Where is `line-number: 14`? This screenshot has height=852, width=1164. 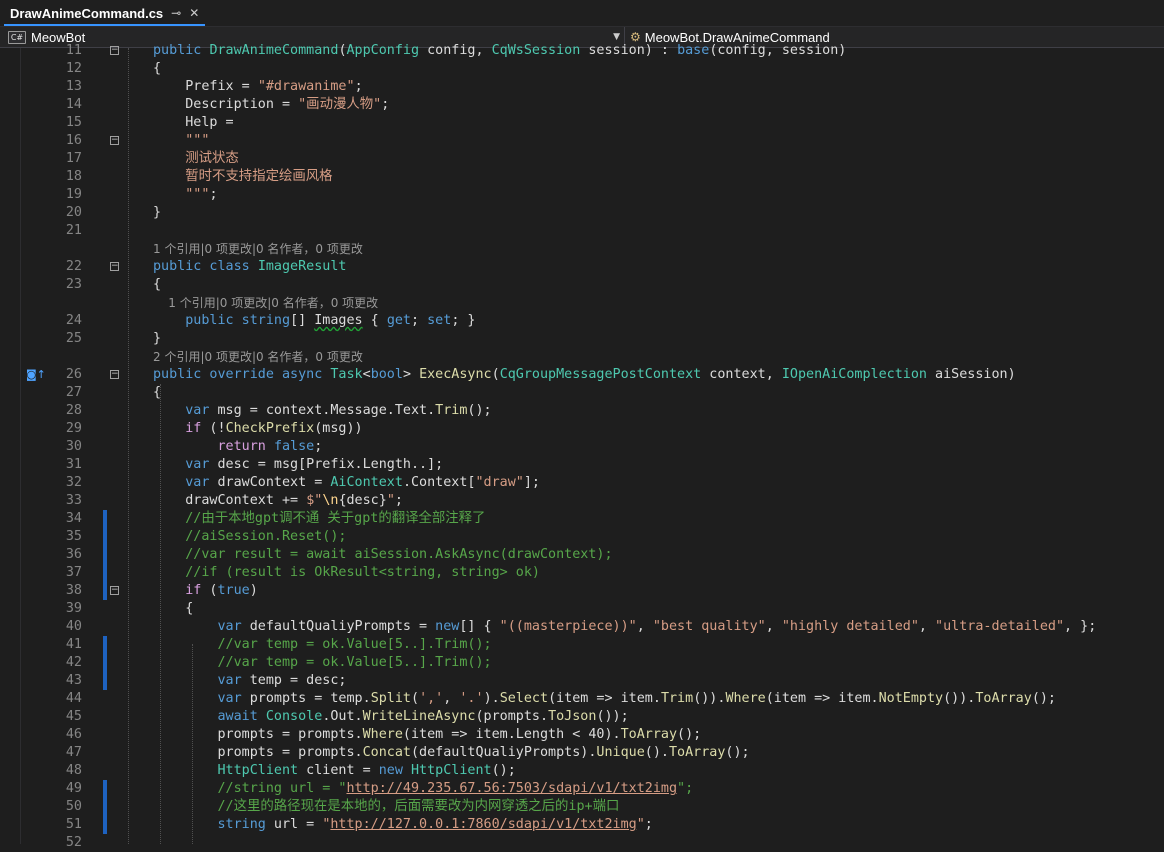 line-number: 14 is located at coordinates (73, 104).